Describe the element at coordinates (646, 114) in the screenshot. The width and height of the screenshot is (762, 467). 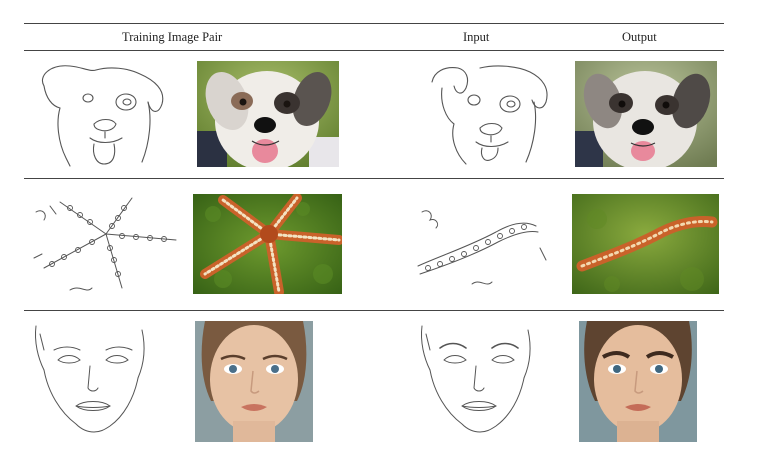
I see `dog-output-photo` at that location.